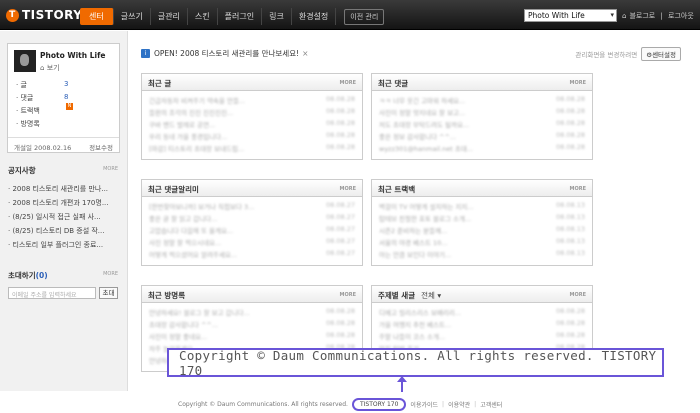 Image resolution: width=700 pixels, height=413 pixels. What do you see at coordinates (101, 147) in the screenshot?
I see `info-edit-link: 정보수정` at bounding box center [101, 147].